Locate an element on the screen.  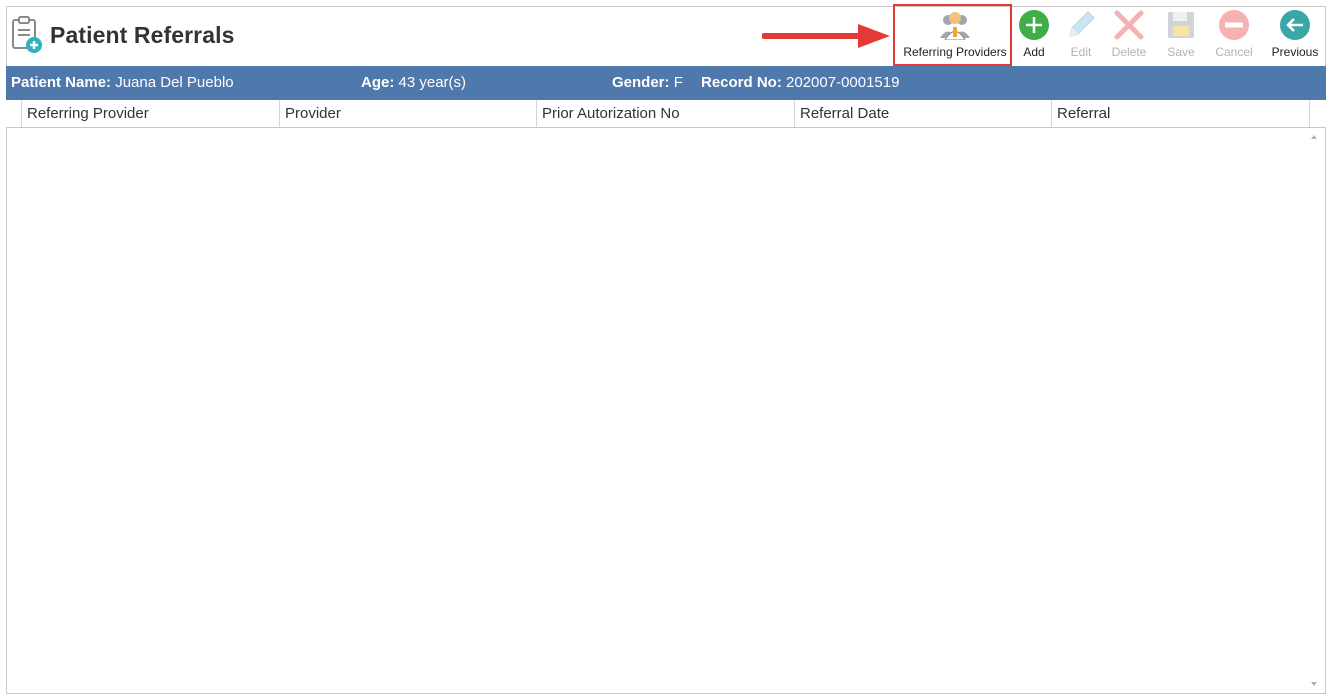
cancel-minus-icon is located at coordinates (1234, 25).